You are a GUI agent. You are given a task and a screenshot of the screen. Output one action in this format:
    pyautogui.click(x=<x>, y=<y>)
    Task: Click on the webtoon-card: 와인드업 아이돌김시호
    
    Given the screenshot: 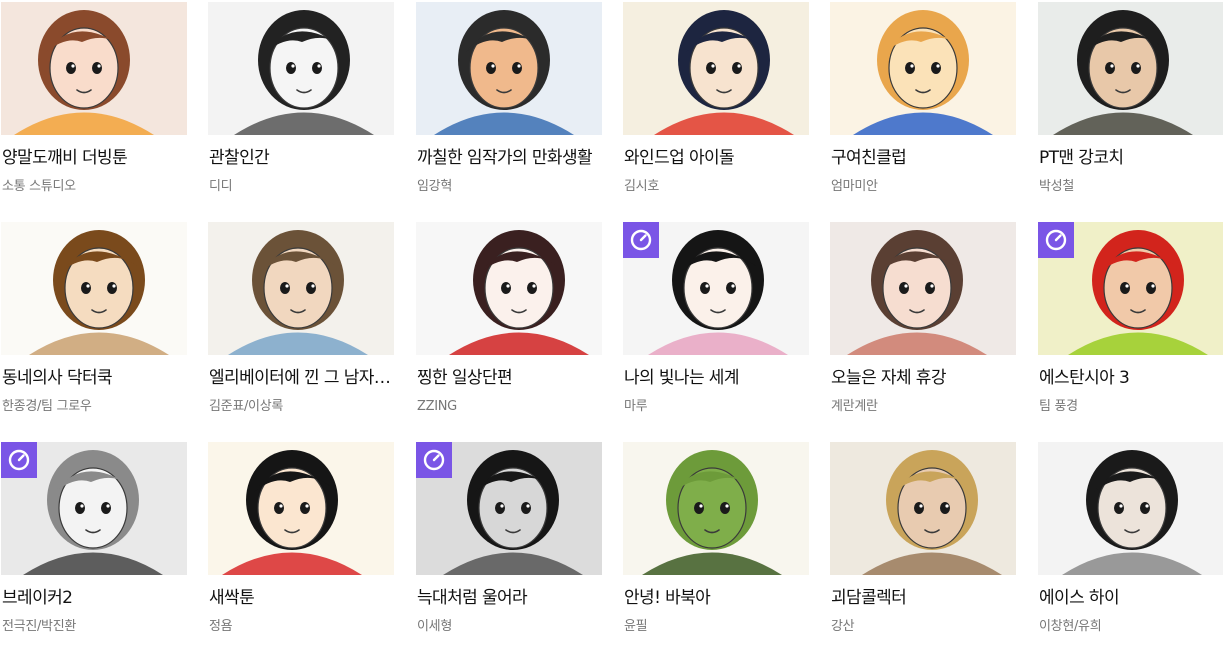 What is the action you would take?
    pyautogui.click(x=716, y=109)
    